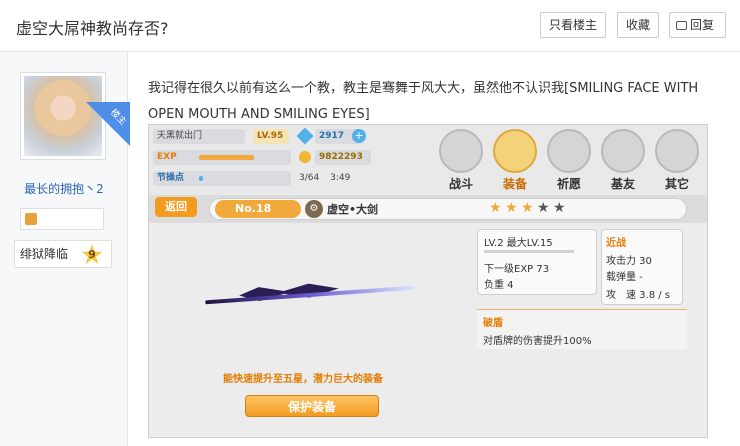 Image resolution: width=740 pixels, height=446 pixels. I want to click on exp-bar: EXP, so click(222, 157).